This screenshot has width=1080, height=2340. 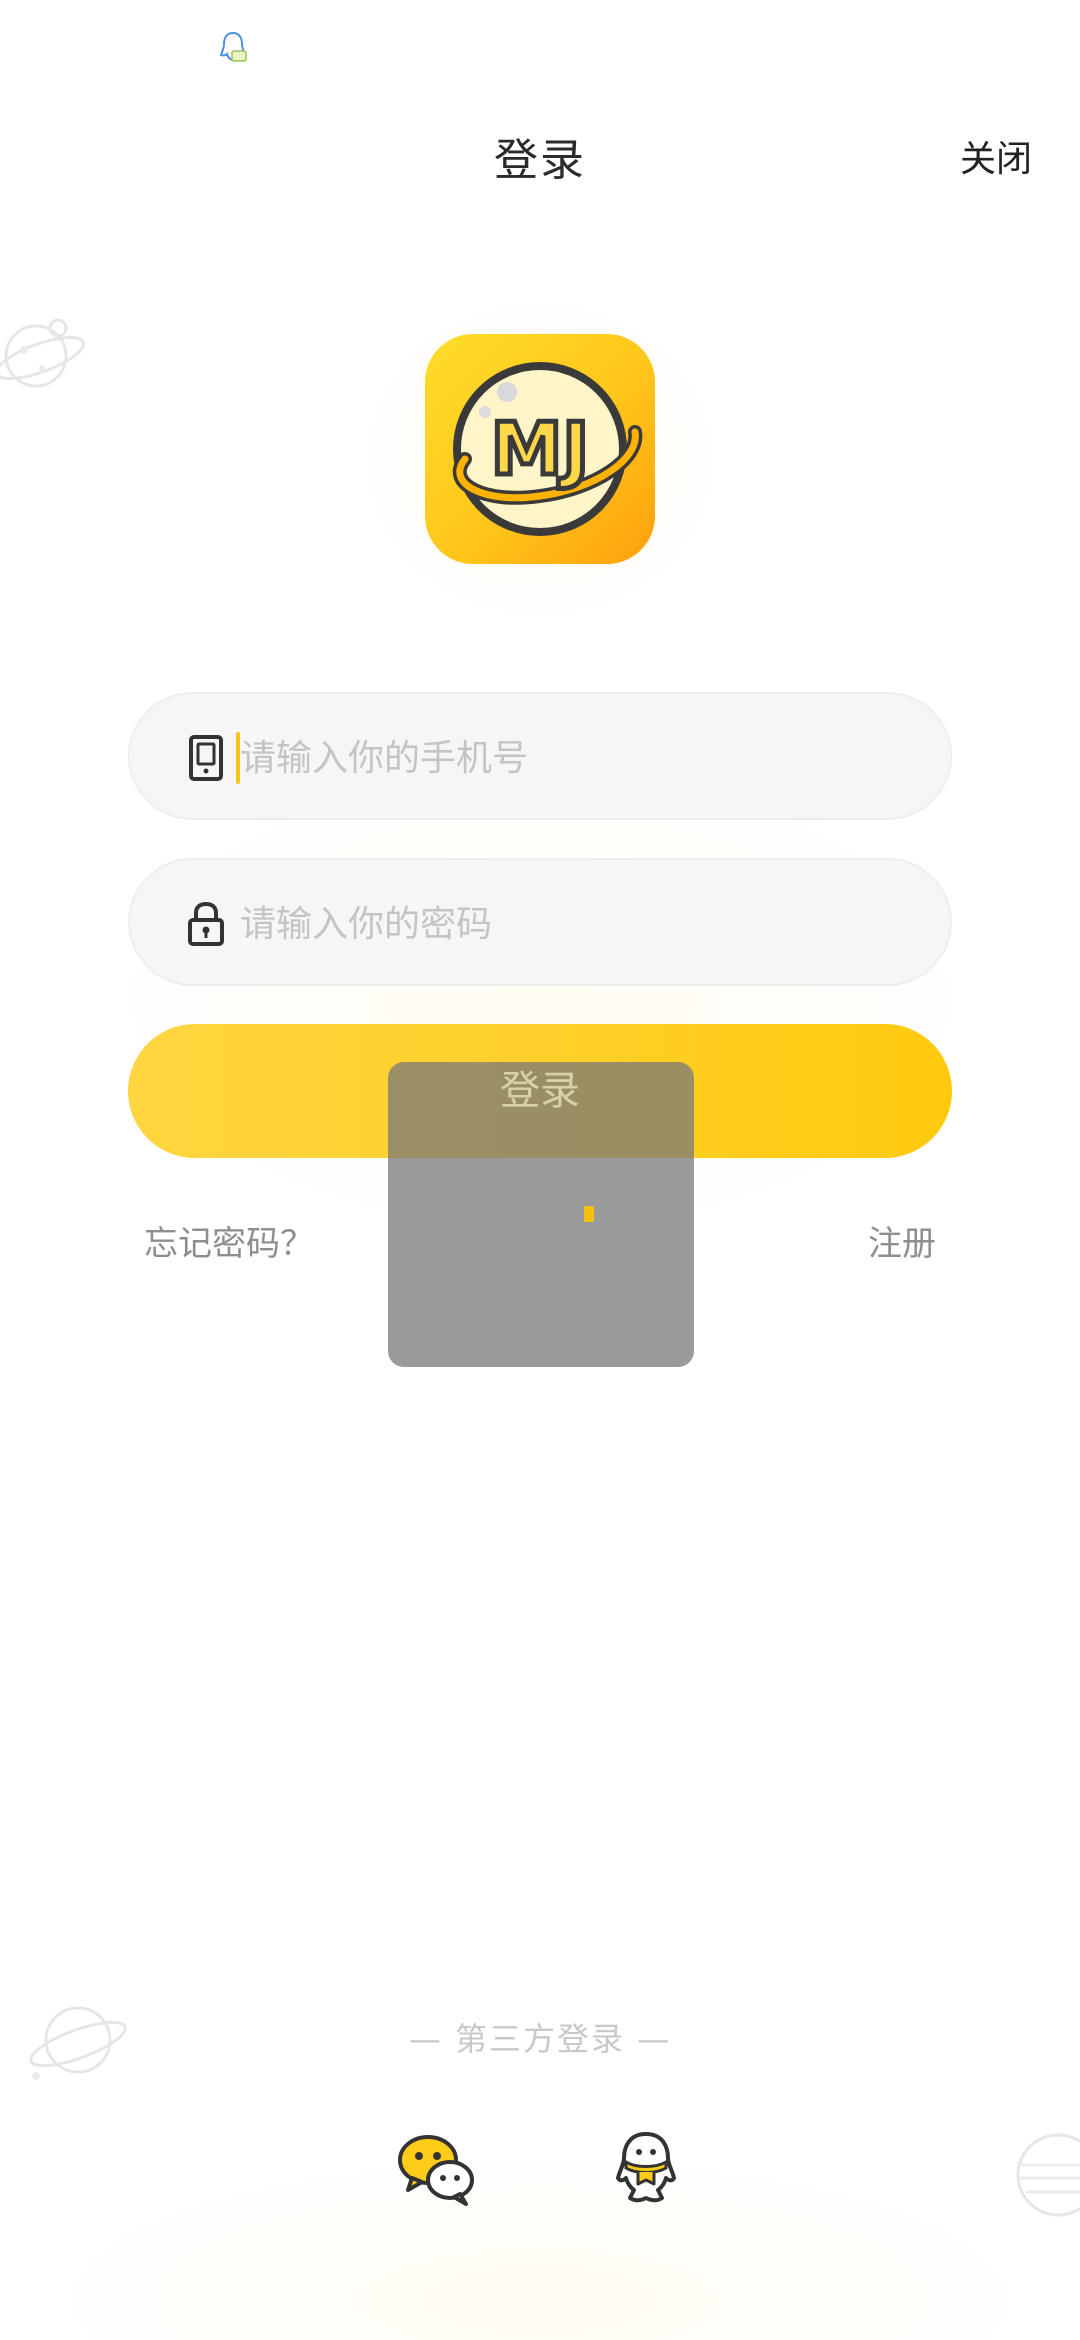 What do you see at coordinates (570, 924) in the screenshot?
I see `password-input` at bounding box center [570, 924].